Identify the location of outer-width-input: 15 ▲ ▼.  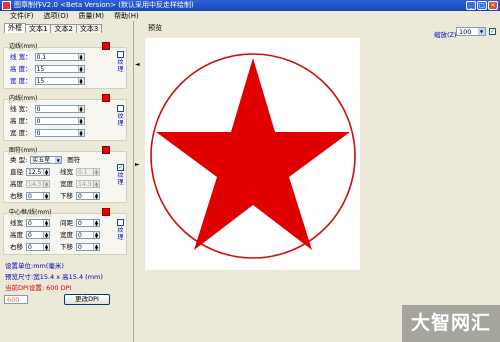
(59, 81).